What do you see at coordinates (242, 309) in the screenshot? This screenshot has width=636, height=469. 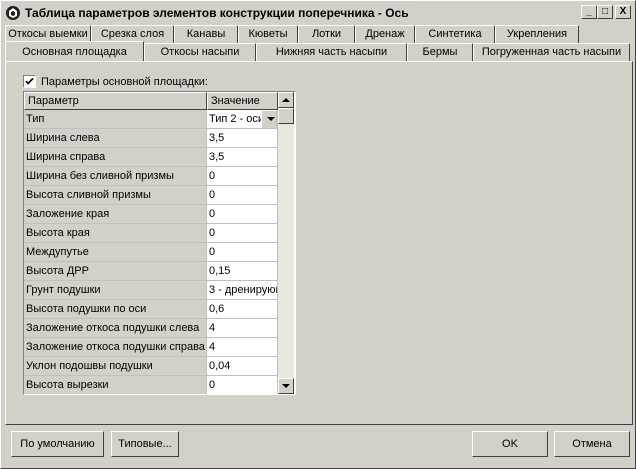 I see `param-value-cell: 0,6` at bounding box center [242, 309].